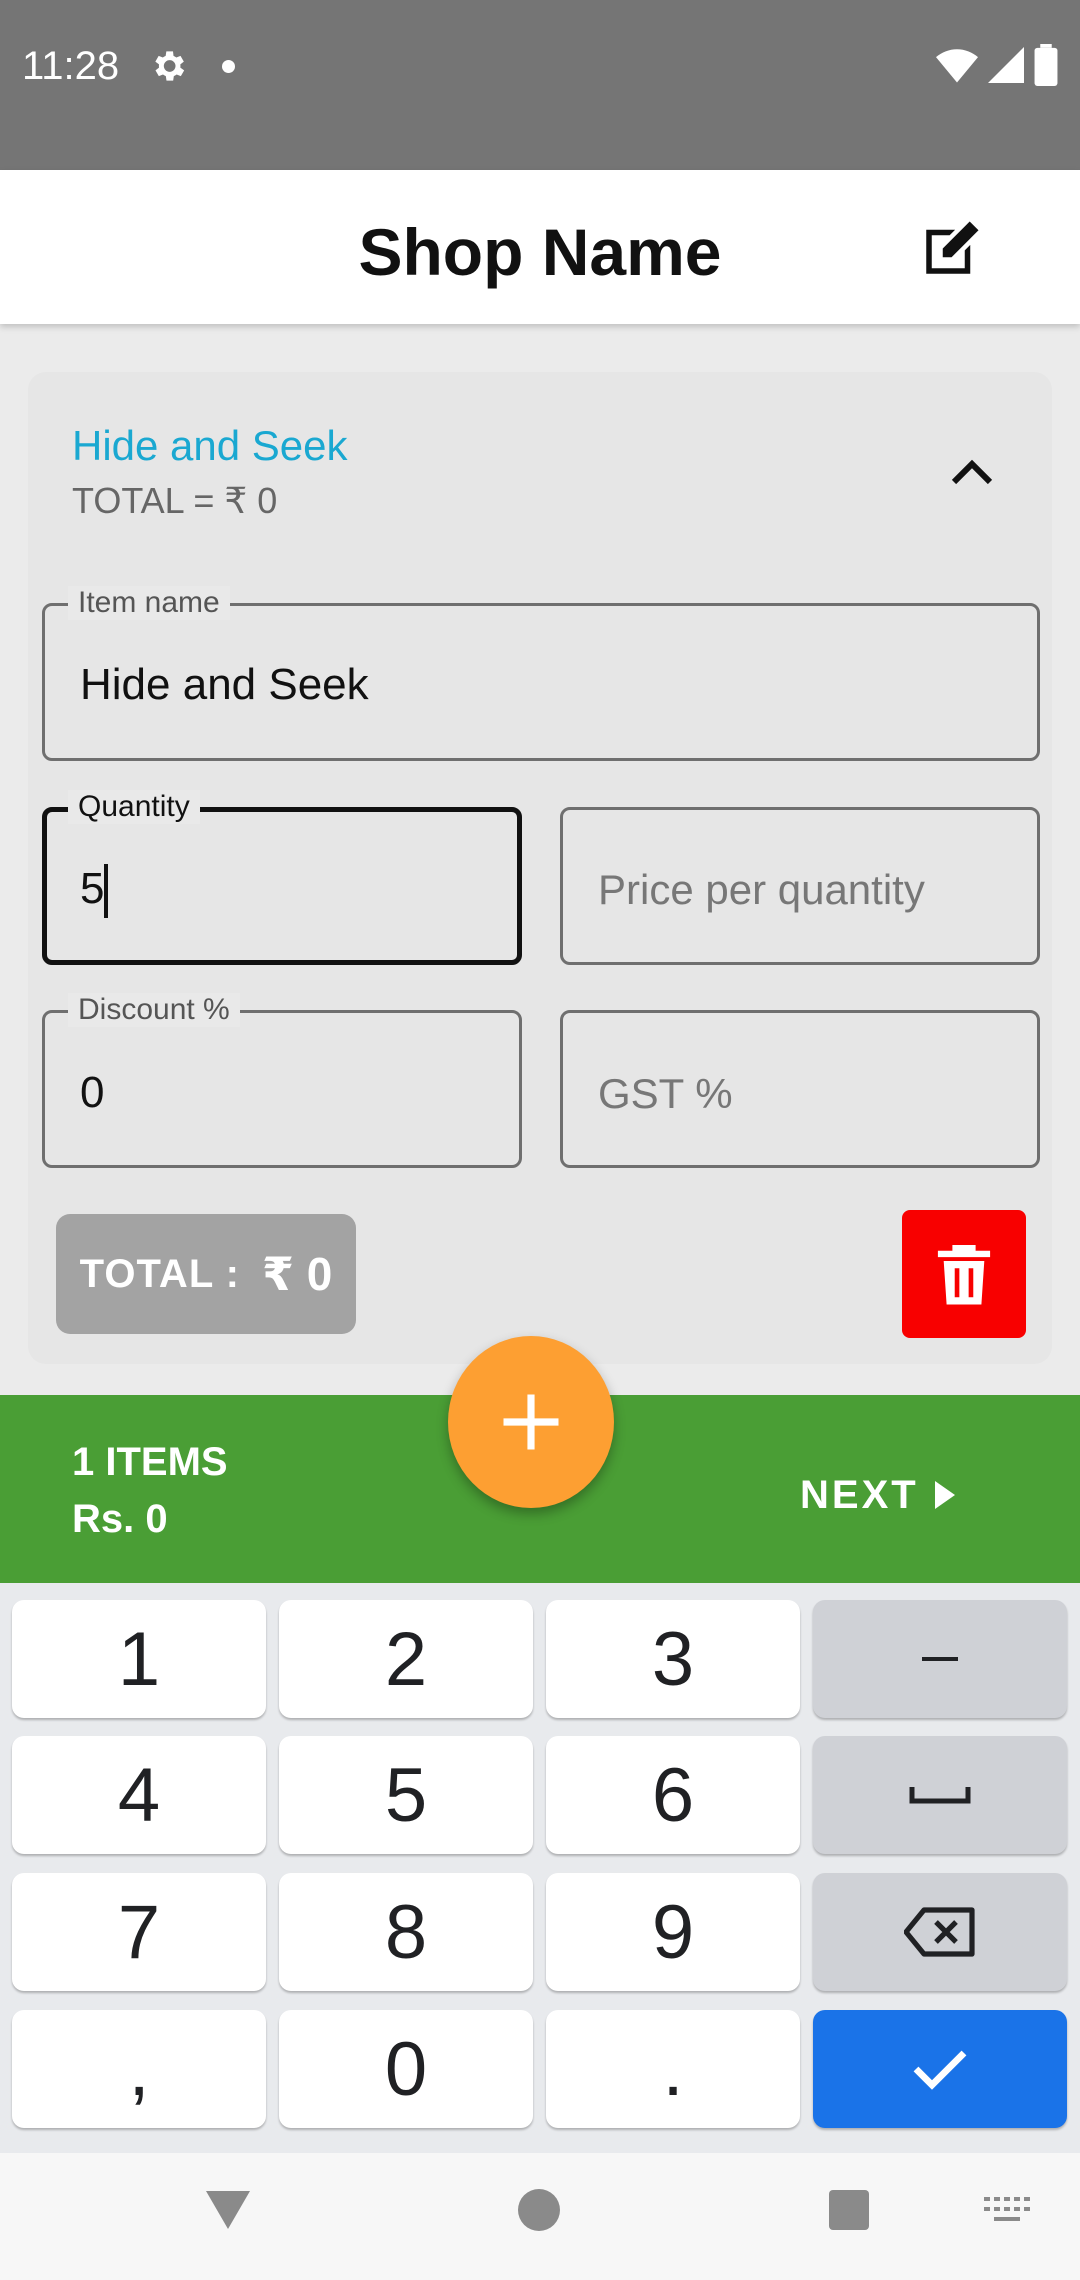 Image resolution: width=1080 pixels, height=2280 pixels. I want to click on key-7: 7, so click(139, 1932).